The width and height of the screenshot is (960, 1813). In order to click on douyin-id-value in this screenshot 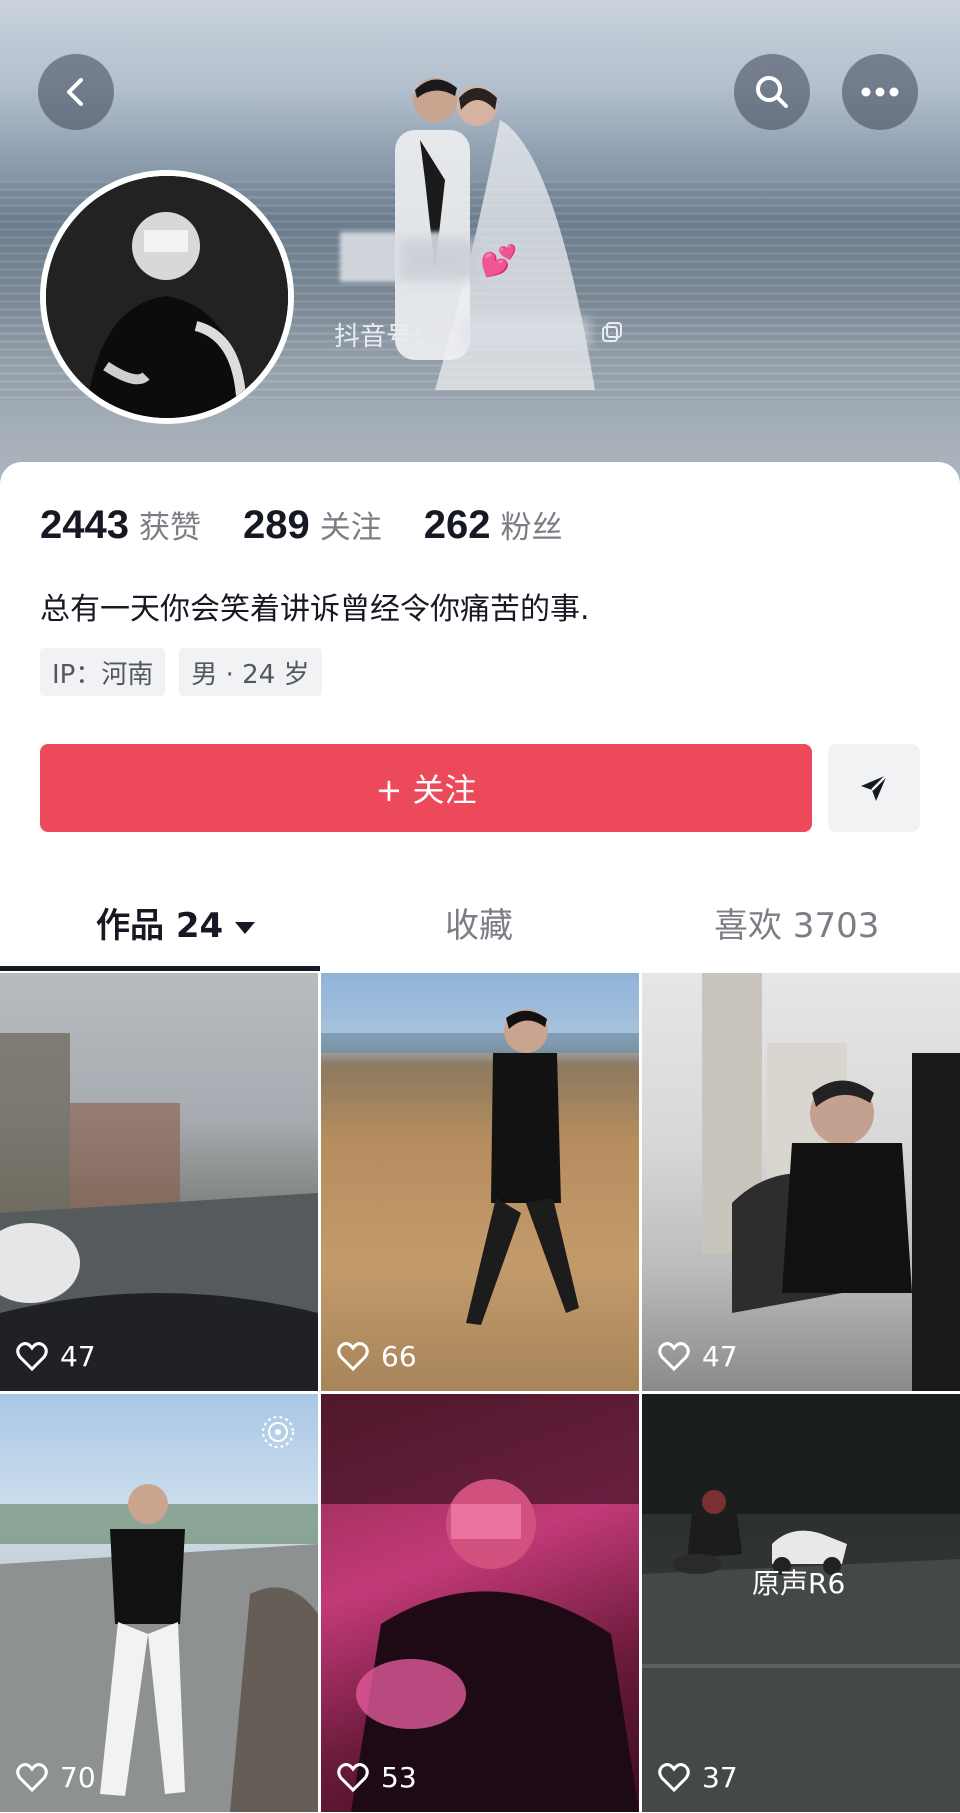, I will do `click(525, 333)`.